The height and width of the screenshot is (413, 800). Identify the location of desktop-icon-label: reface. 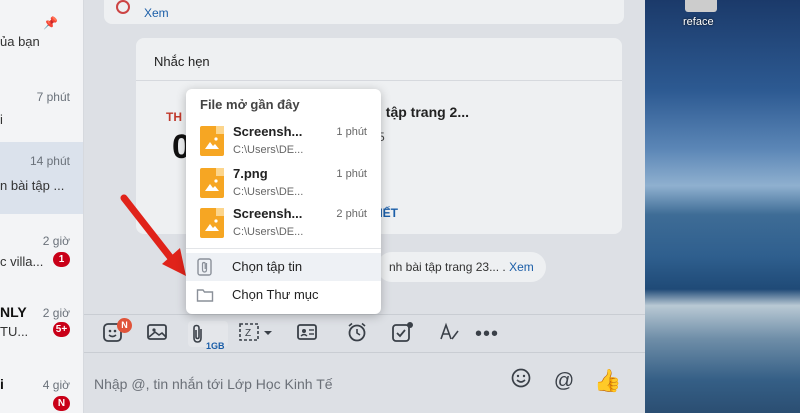
(698, 22).